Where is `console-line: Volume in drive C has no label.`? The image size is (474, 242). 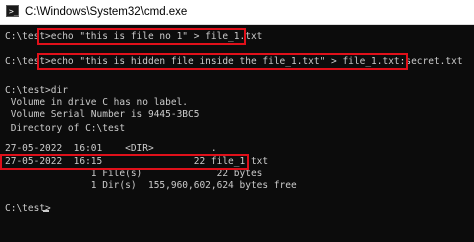
console-line: Volume in drive C has no label. is located at coordinates (97, 102).